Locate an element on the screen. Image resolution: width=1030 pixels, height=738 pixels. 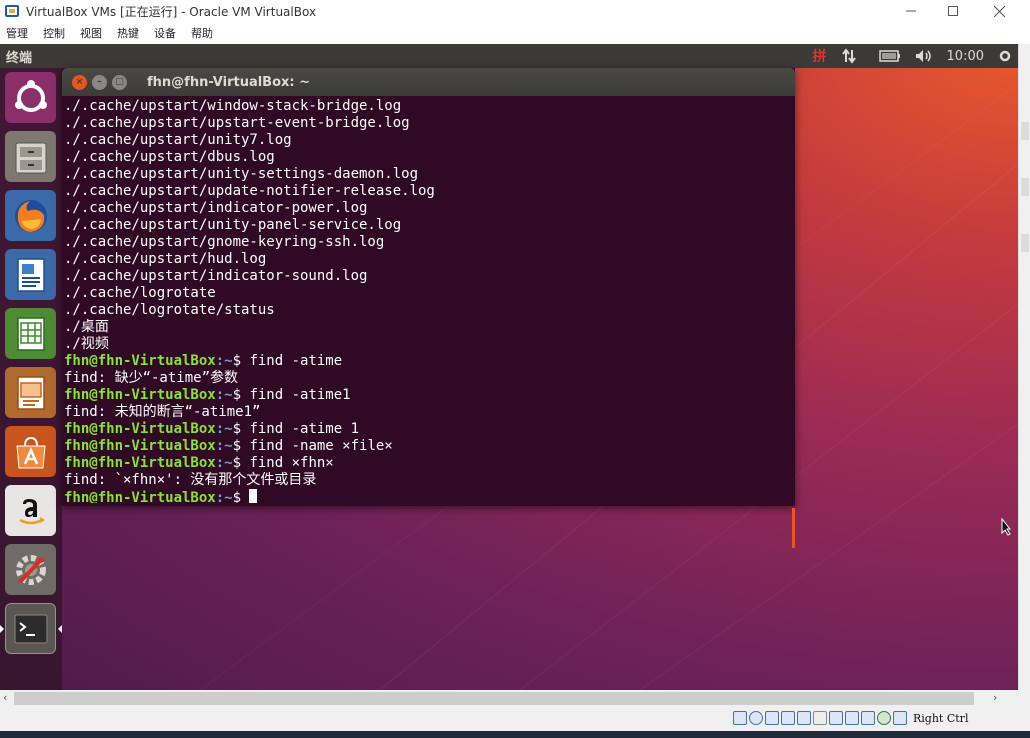
terminal-prompt-line: fhn@fhn-VirtualBox:~$ find -name ×file× is located at coordinates (427, 446).